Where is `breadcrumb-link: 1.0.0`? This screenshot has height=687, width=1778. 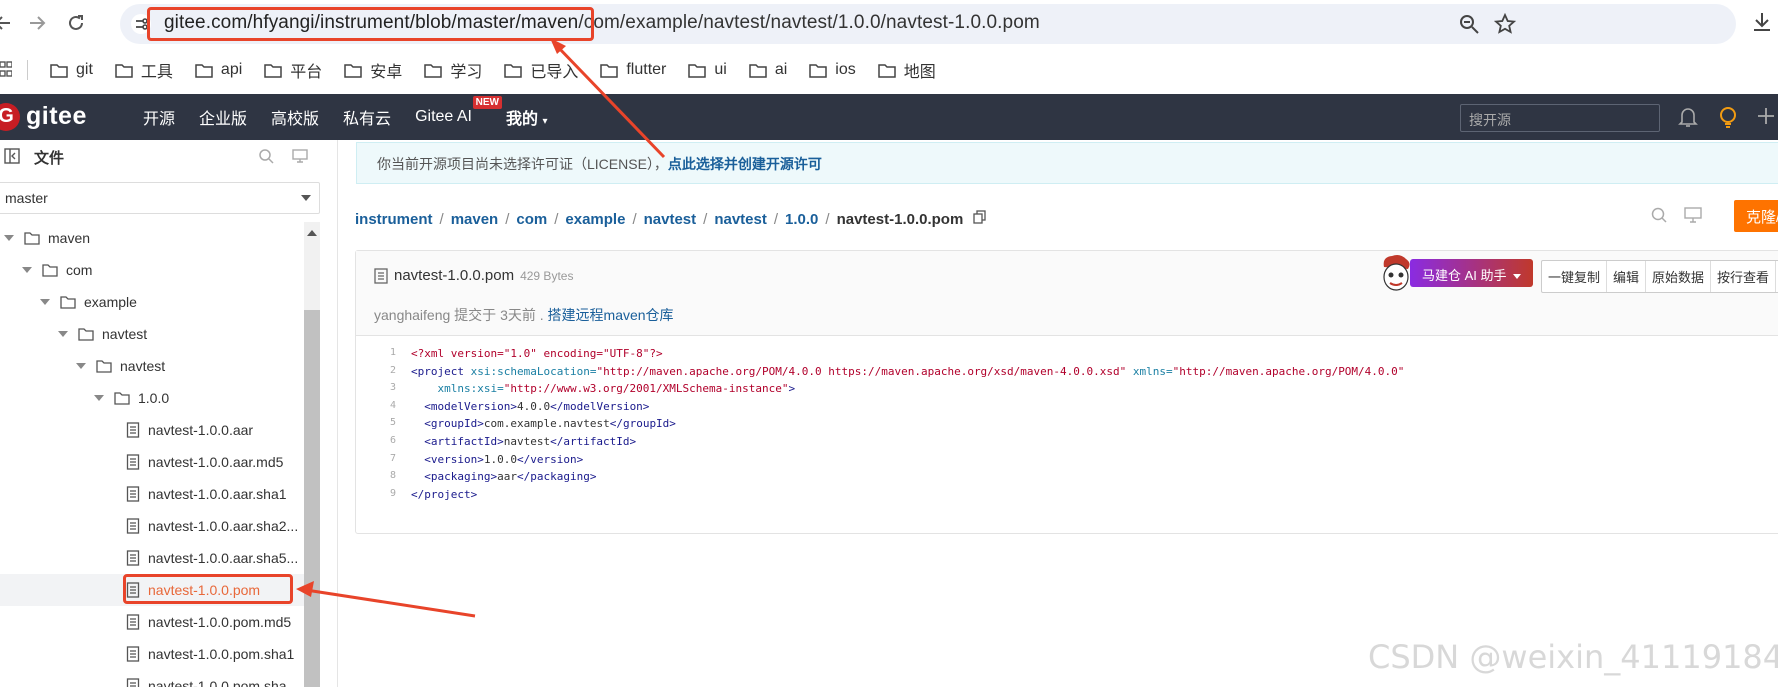
breadcrumb-link: 1.0.0 is located at coordinates (801, 219).